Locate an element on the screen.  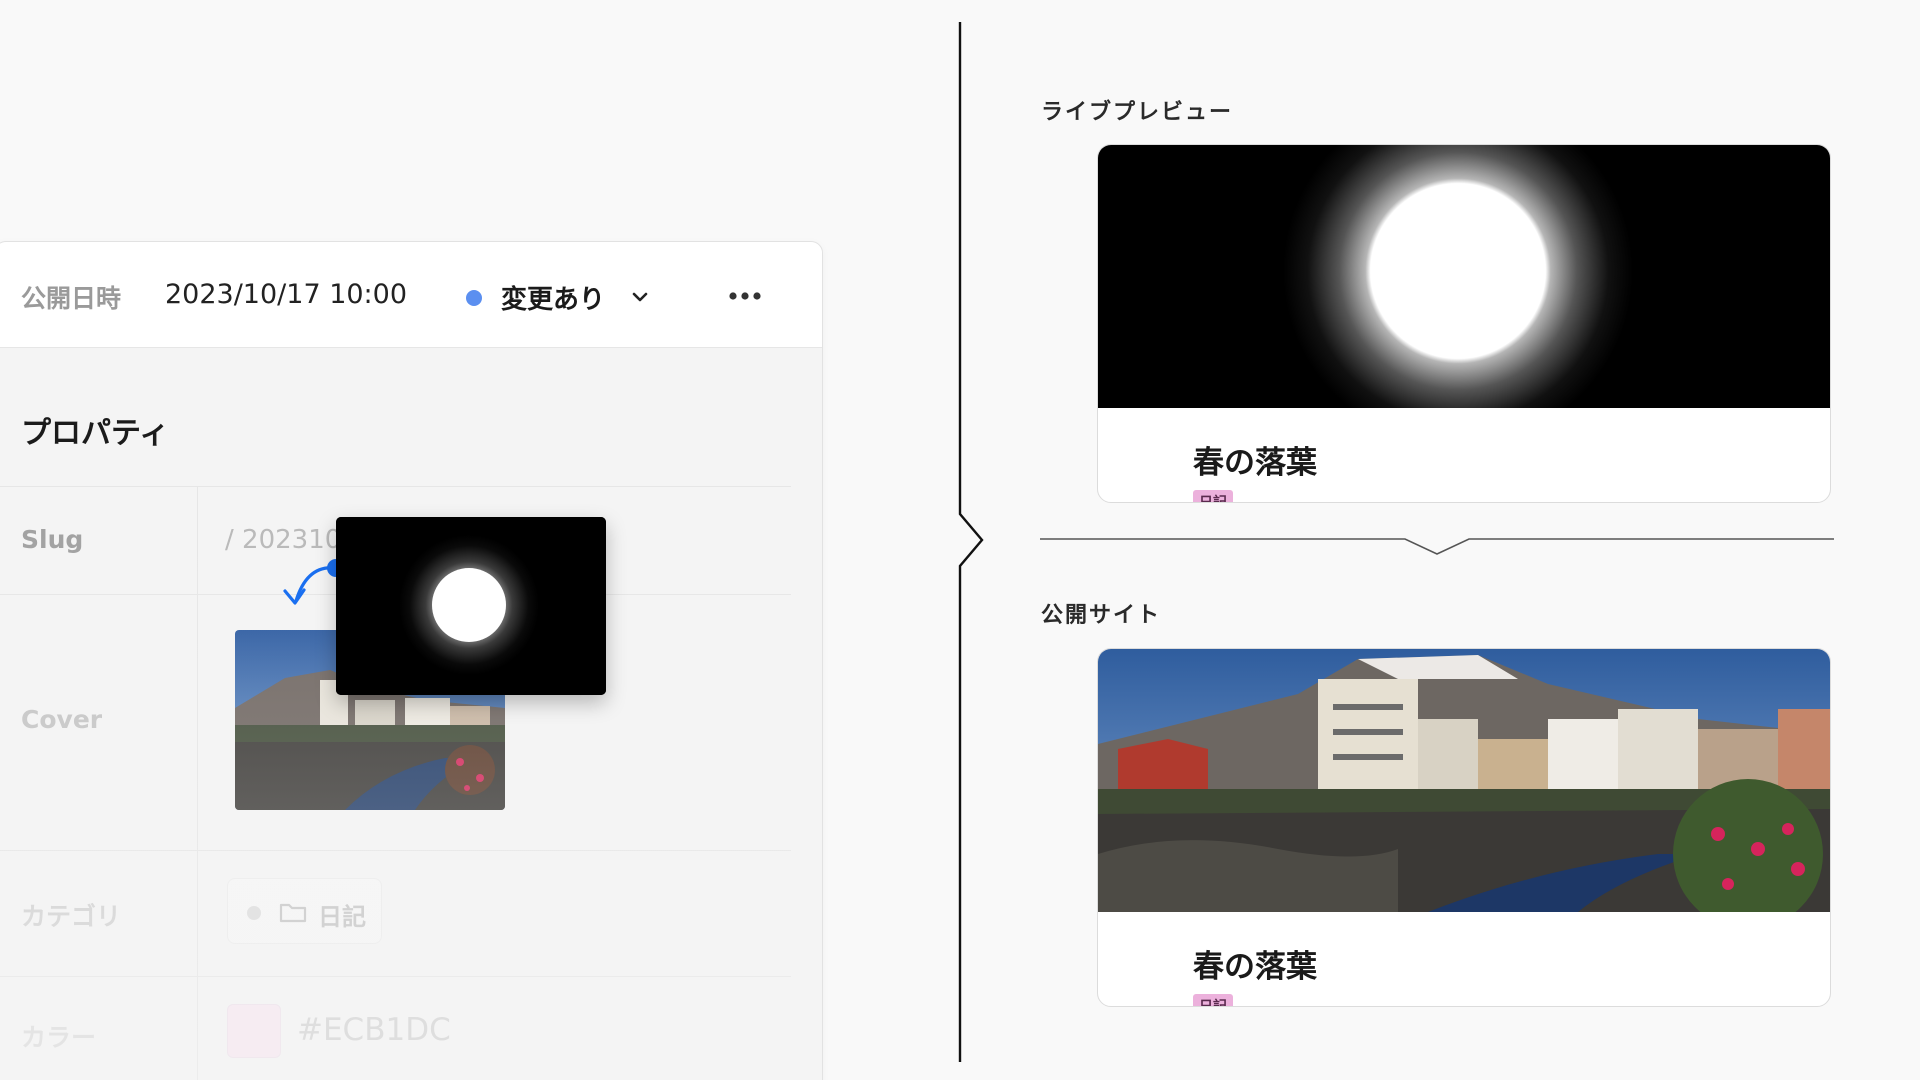
public-site-label: 公開サイト is located at coordinates (1101, 615).